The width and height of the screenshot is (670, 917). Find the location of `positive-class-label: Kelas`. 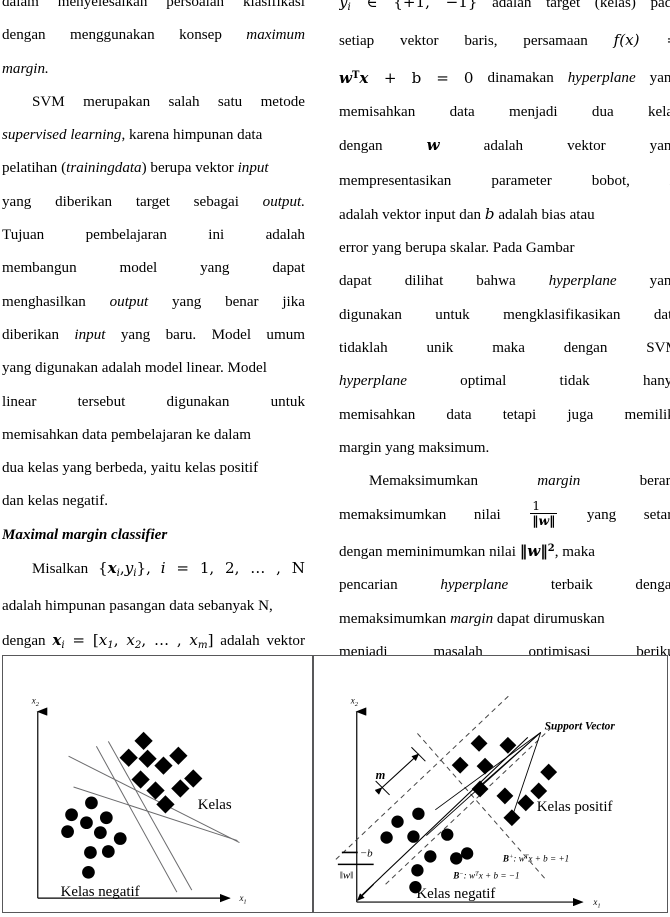

positive-class-label: Kelas is located at coordinates (215, 805).